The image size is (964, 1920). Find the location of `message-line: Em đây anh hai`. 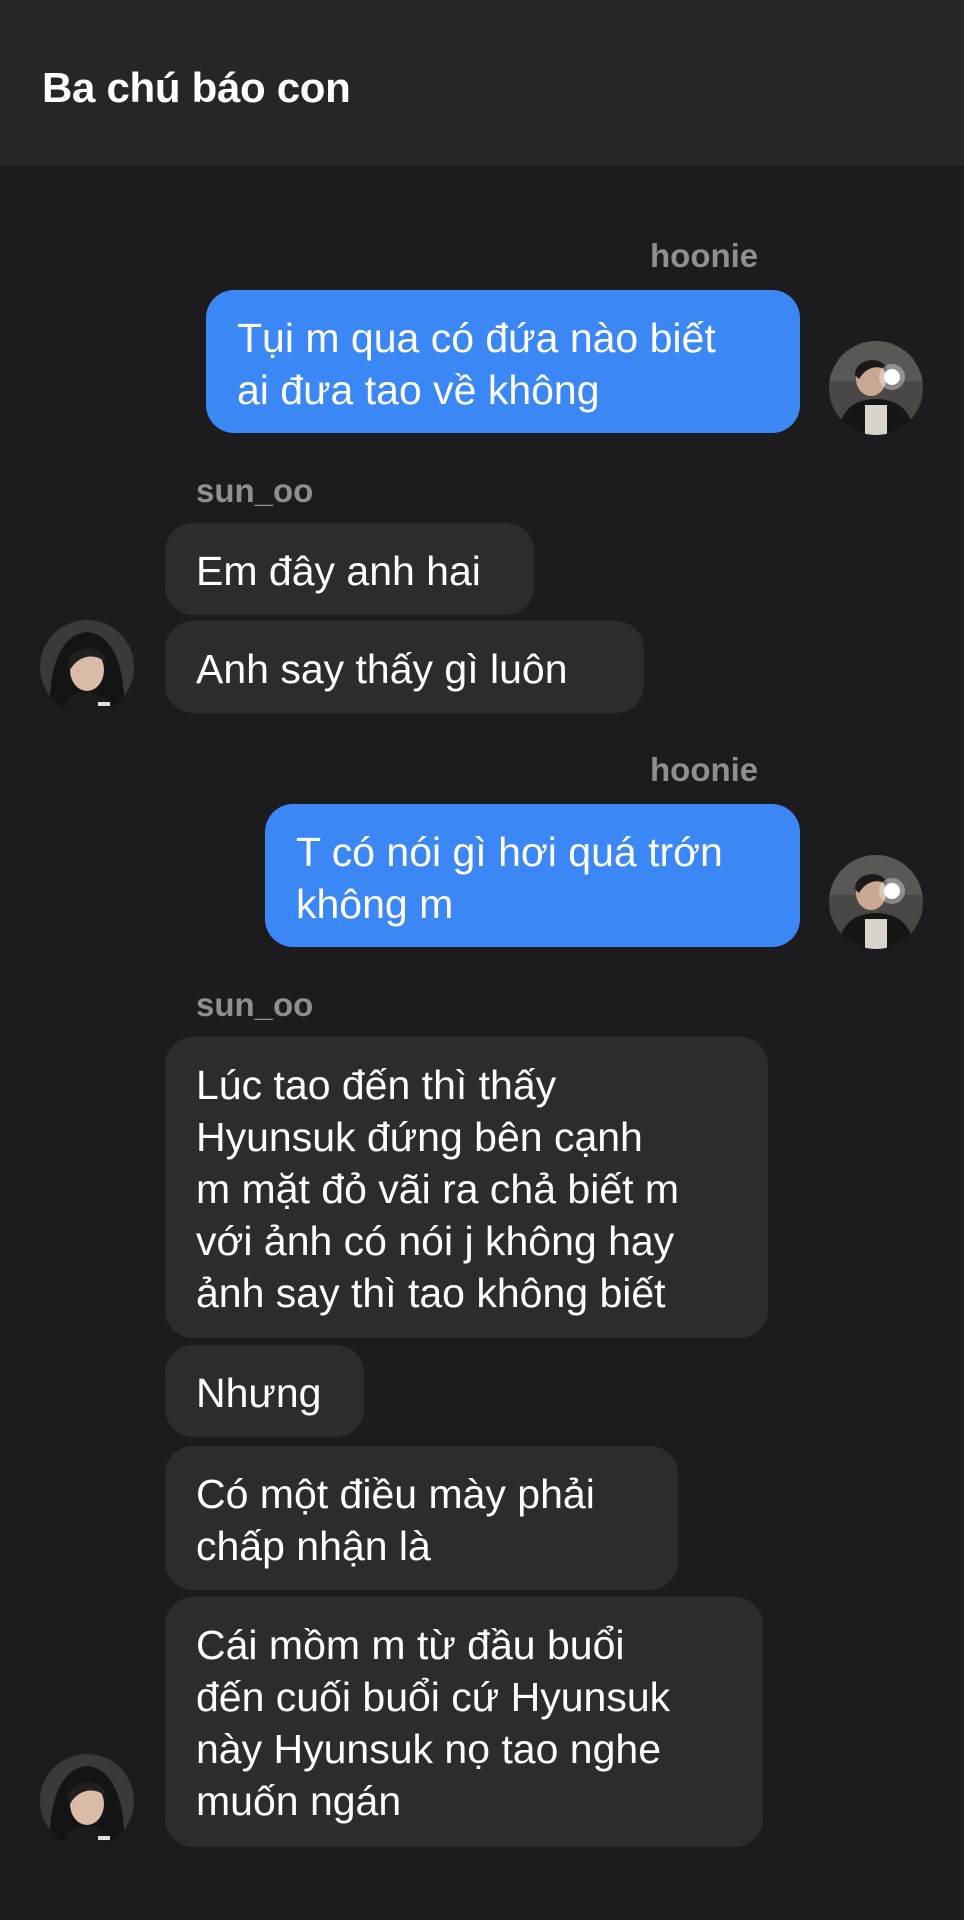

message-line: Em đây anh hai is located at coordinates (338, 571).